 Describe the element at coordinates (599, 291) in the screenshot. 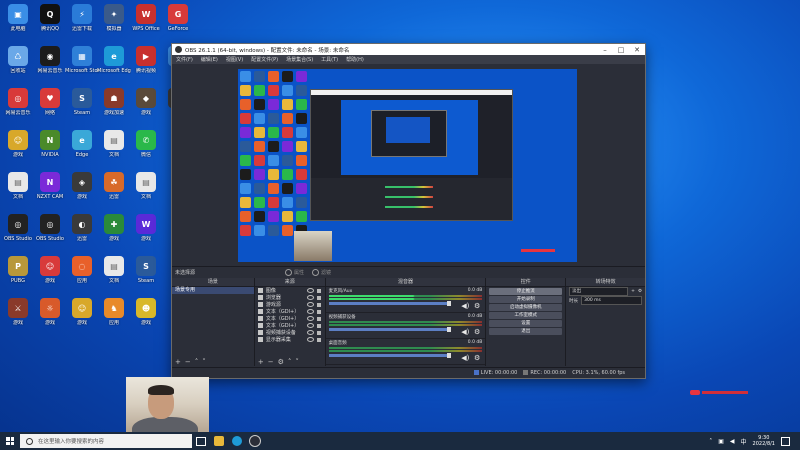

I see `transition-select: 淡出` at that location.